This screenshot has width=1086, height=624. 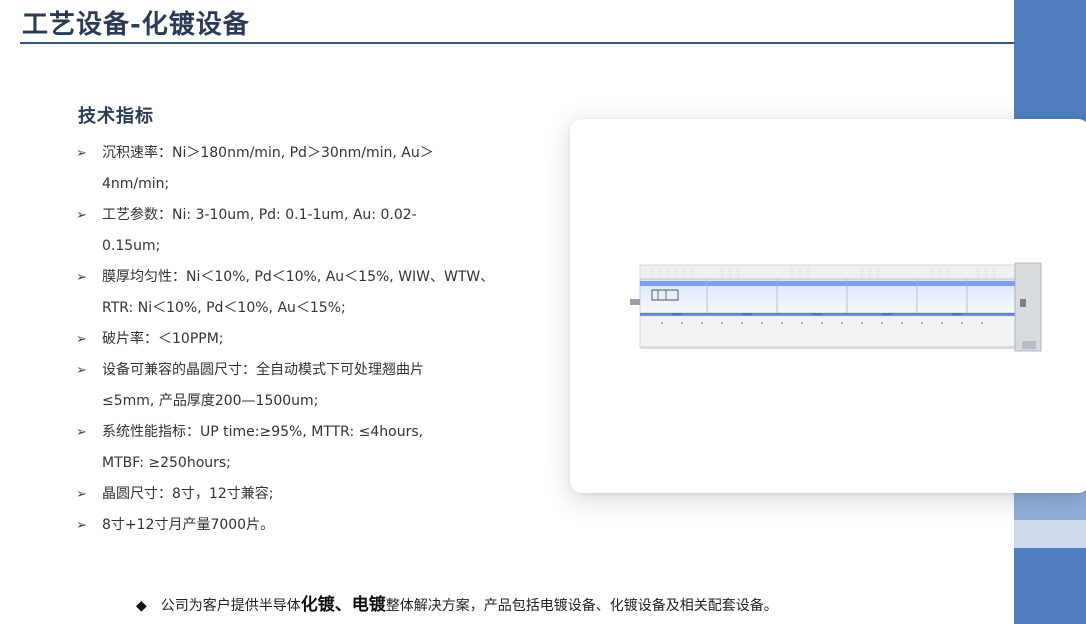 What do you see at coordinates (163, 339) in the screenshot?
I see `spec-line: 破片率：＜10PPM;` at bounding box center [163, 339].